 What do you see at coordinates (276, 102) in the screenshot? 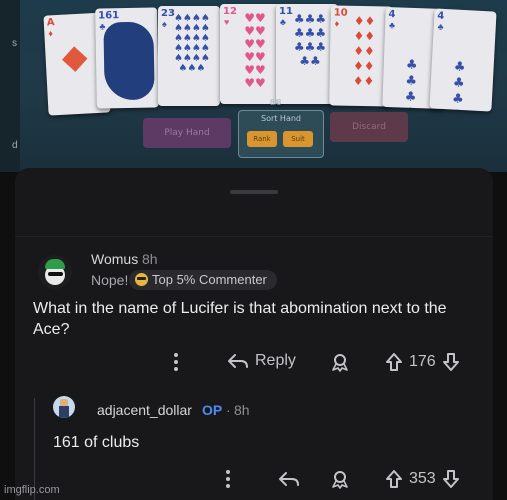
I see `hand-size-counter: 8/8` at bounding box center [276, 102].